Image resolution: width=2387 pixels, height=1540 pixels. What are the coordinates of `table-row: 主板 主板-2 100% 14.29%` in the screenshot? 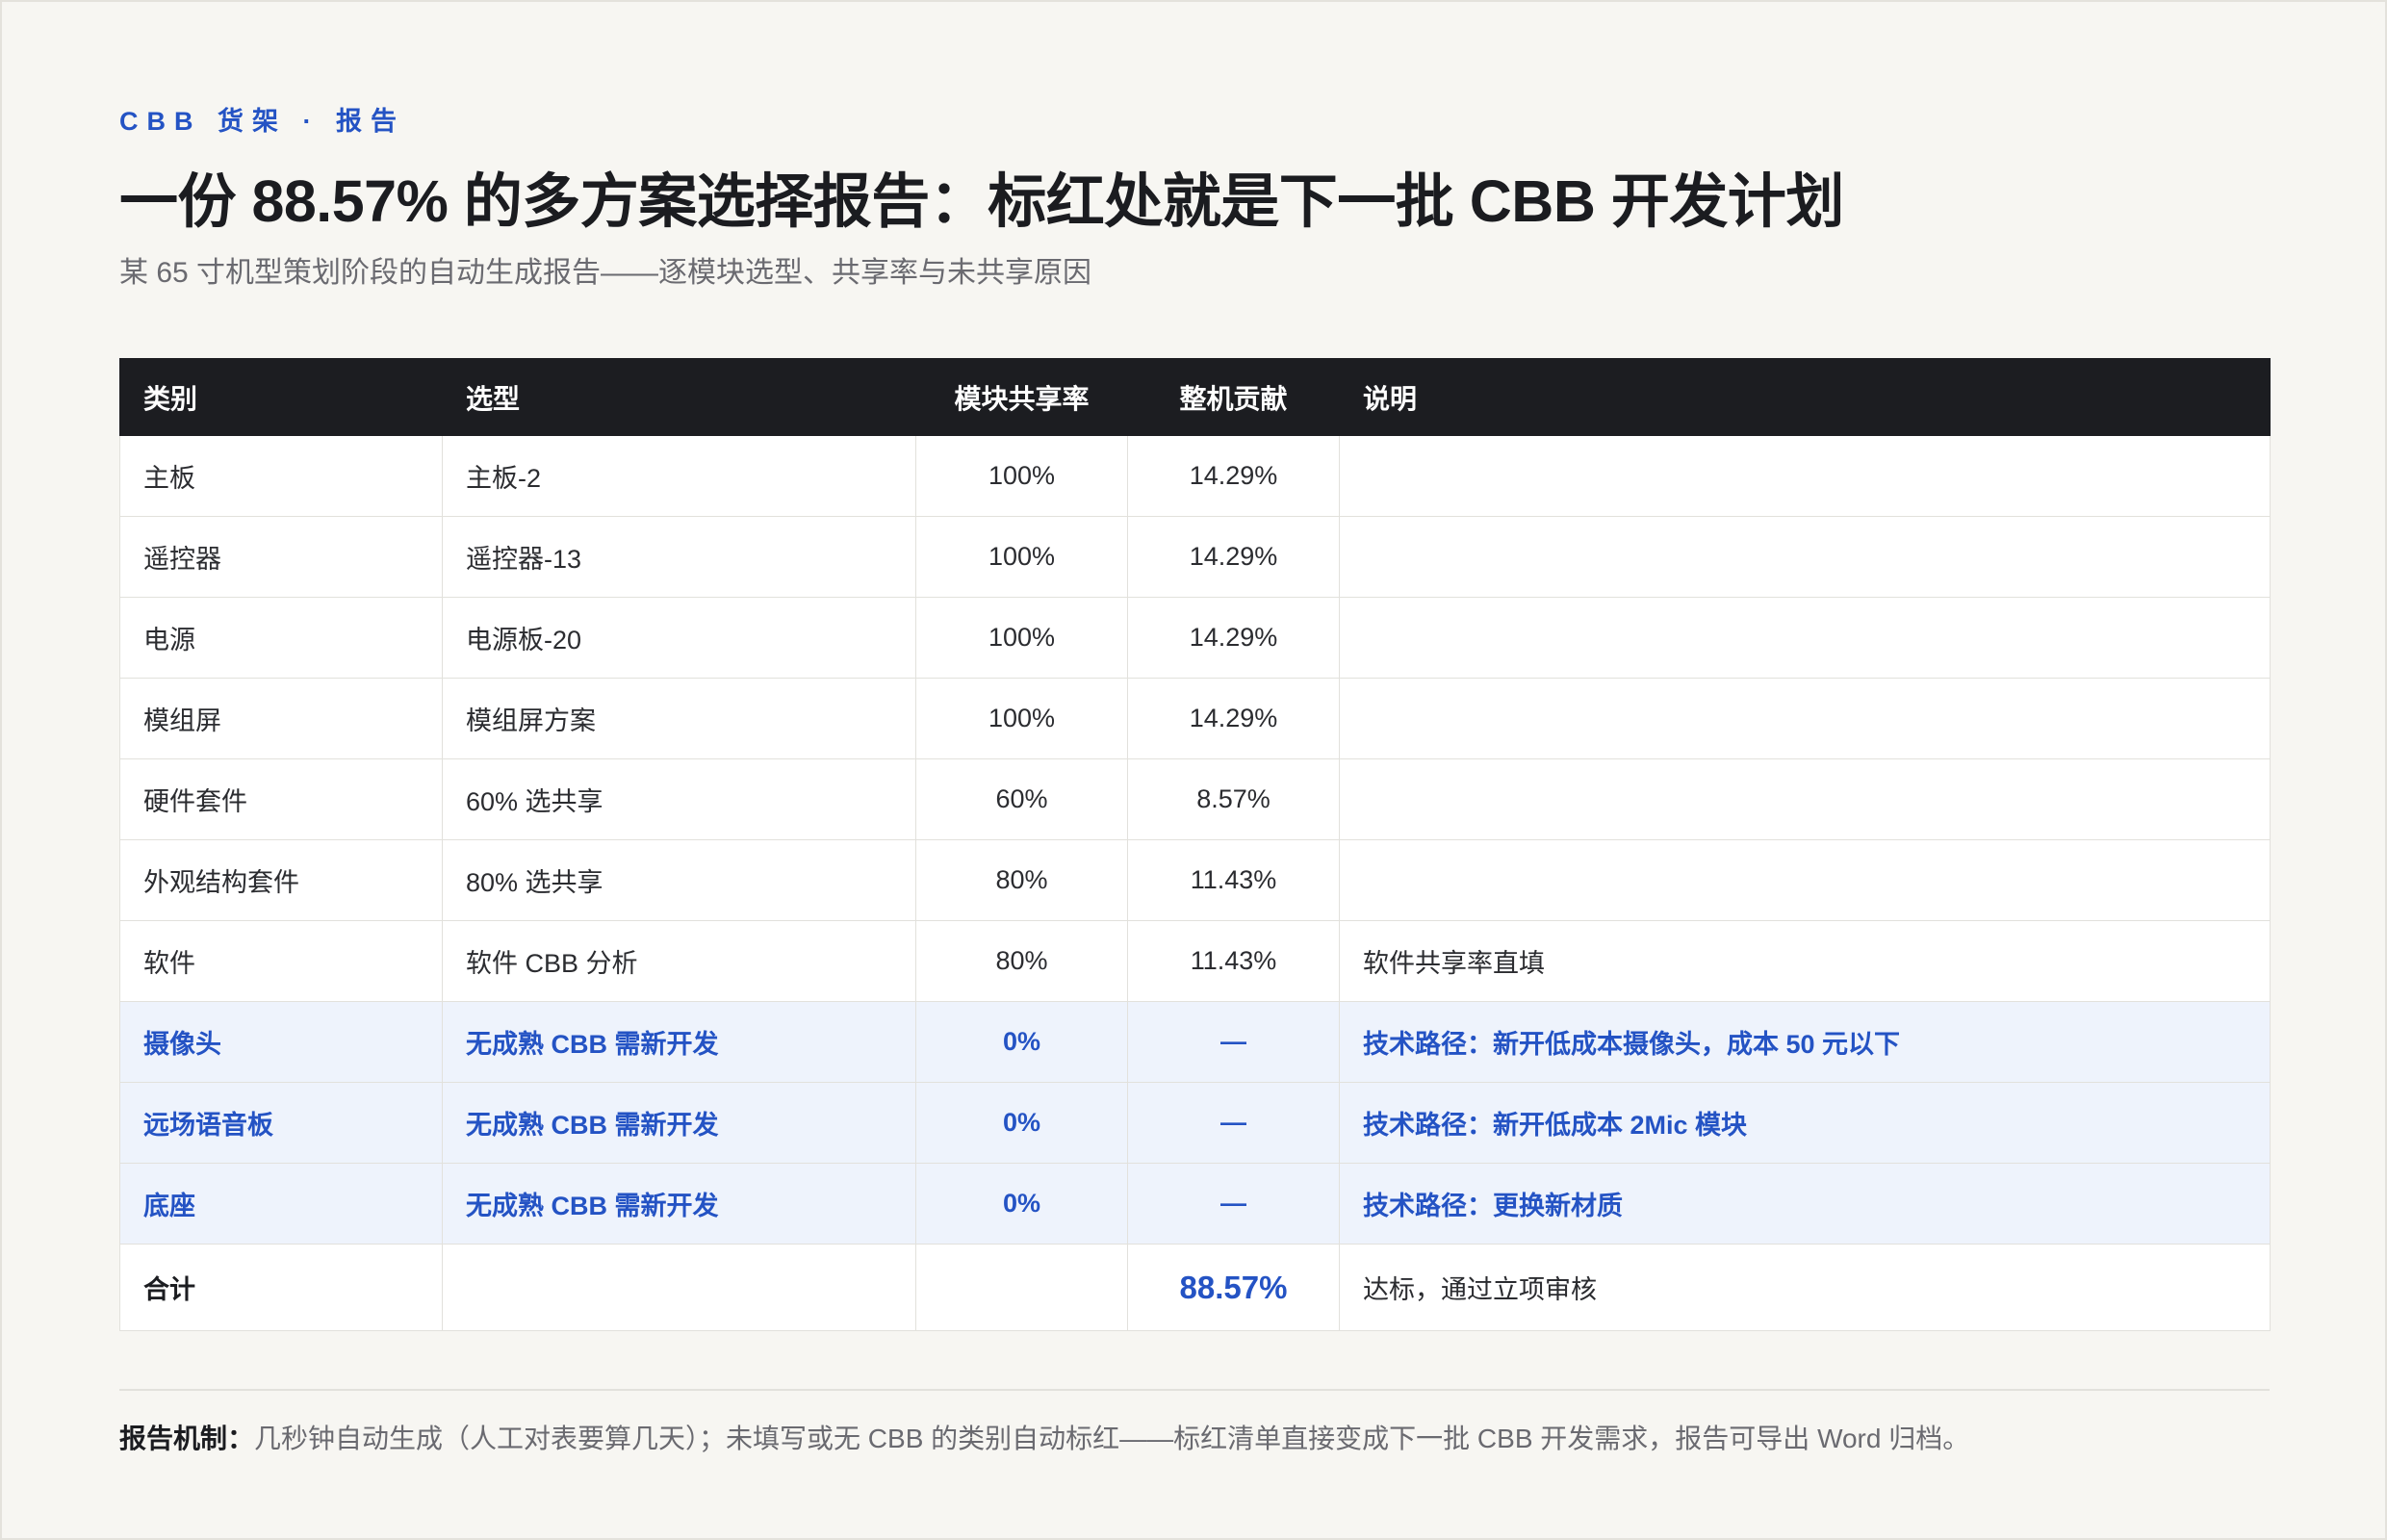 It's located at (1195, 476).